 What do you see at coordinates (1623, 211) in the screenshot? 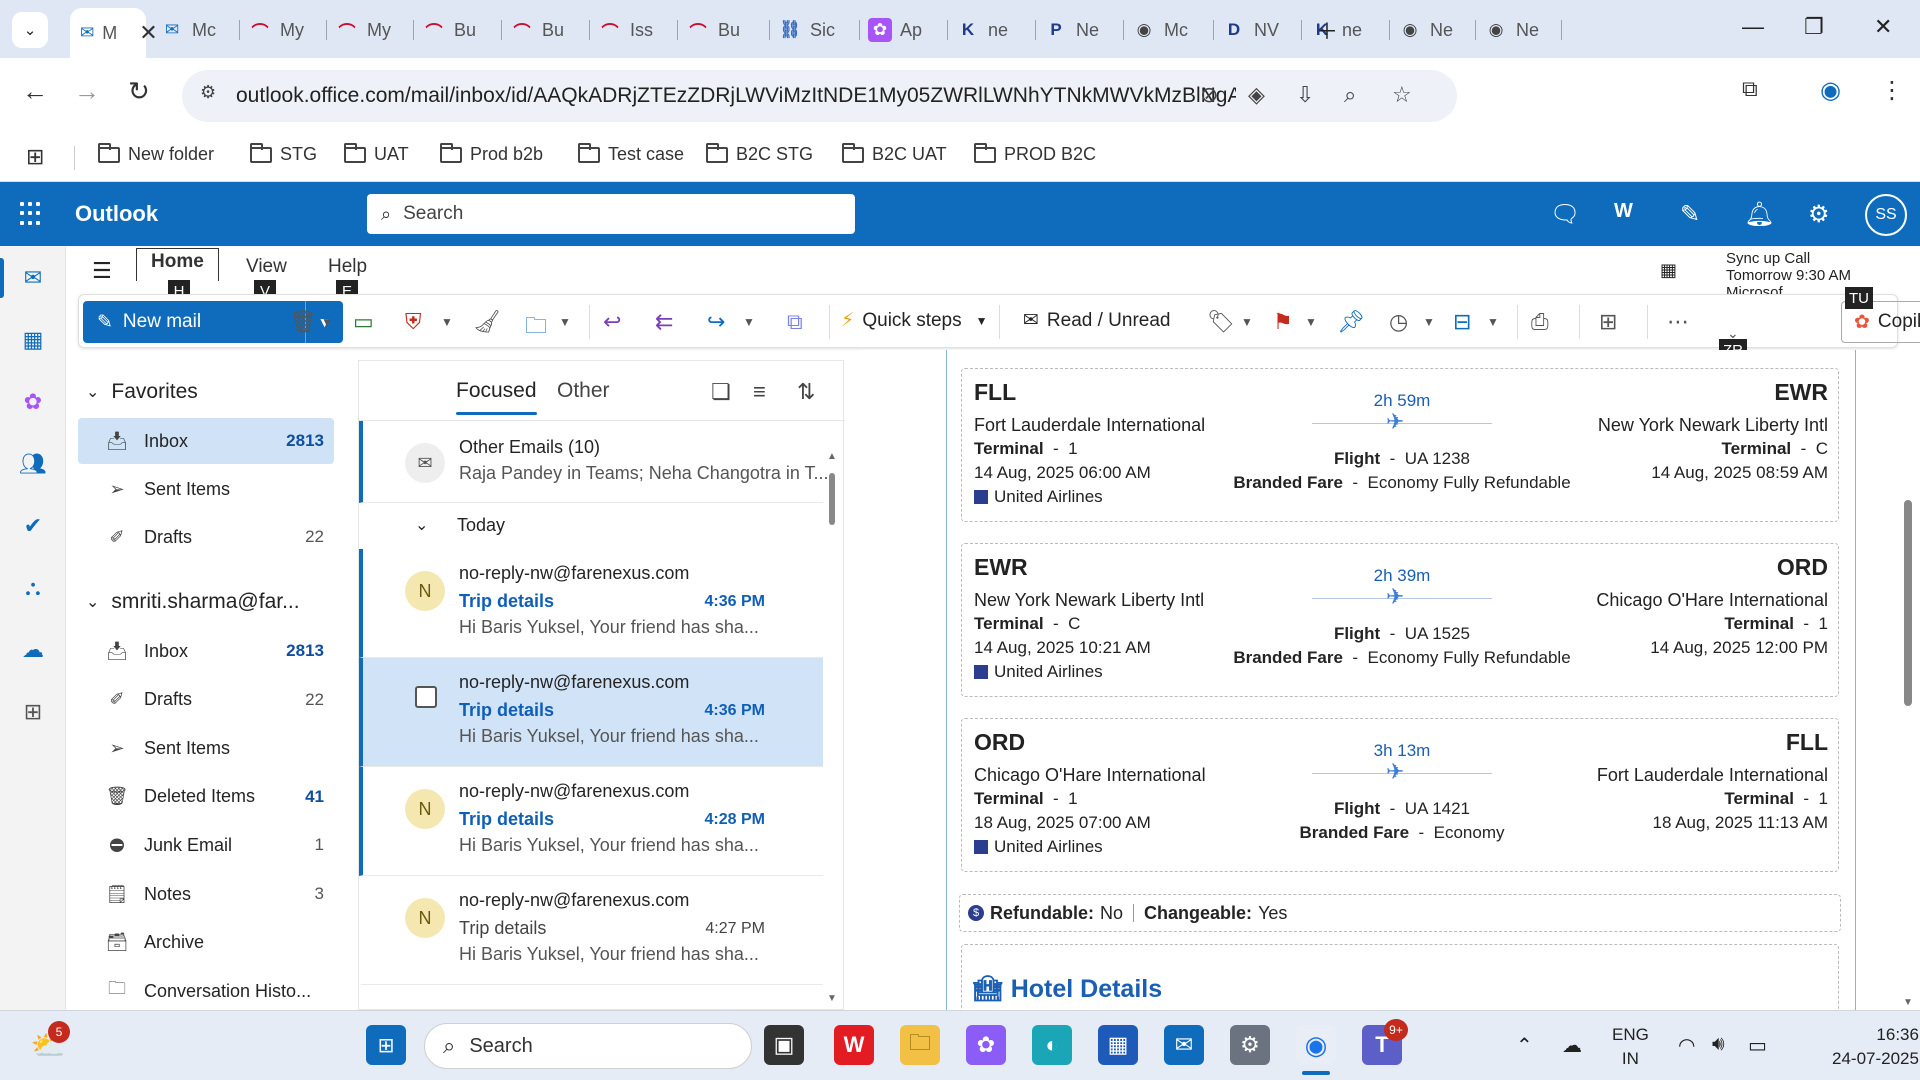
I see `word-icon: W` at bounding box center [1623, 211].